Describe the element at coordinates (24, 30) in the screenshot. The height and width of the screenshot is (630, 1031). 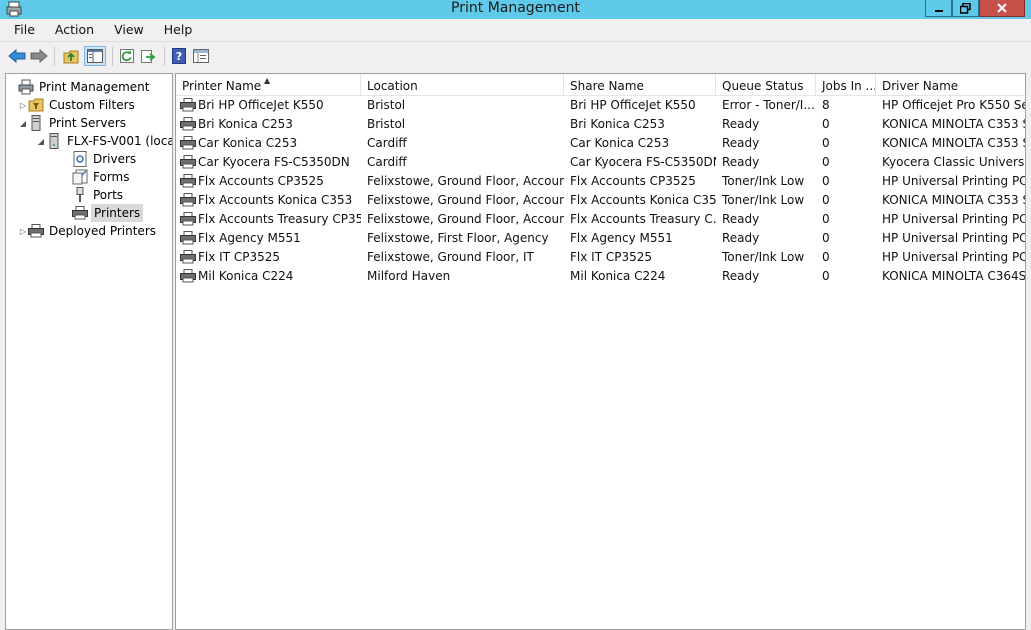
I see `menu-file: File` at that location.